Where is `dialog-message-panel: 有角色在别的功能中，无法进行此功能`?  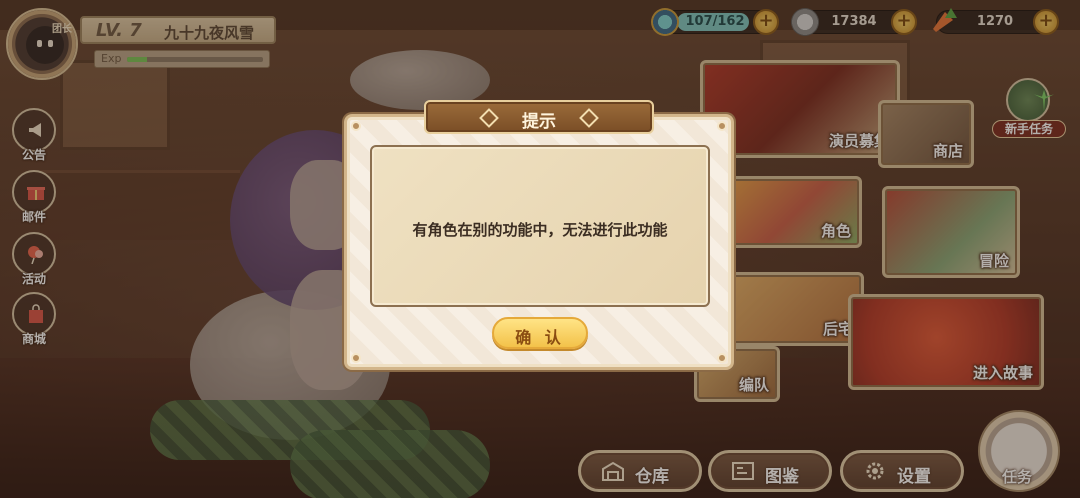
dialog-message-panel: 有角色在别的功能中，无法进行此功能 is located at coordinates (540, 226).